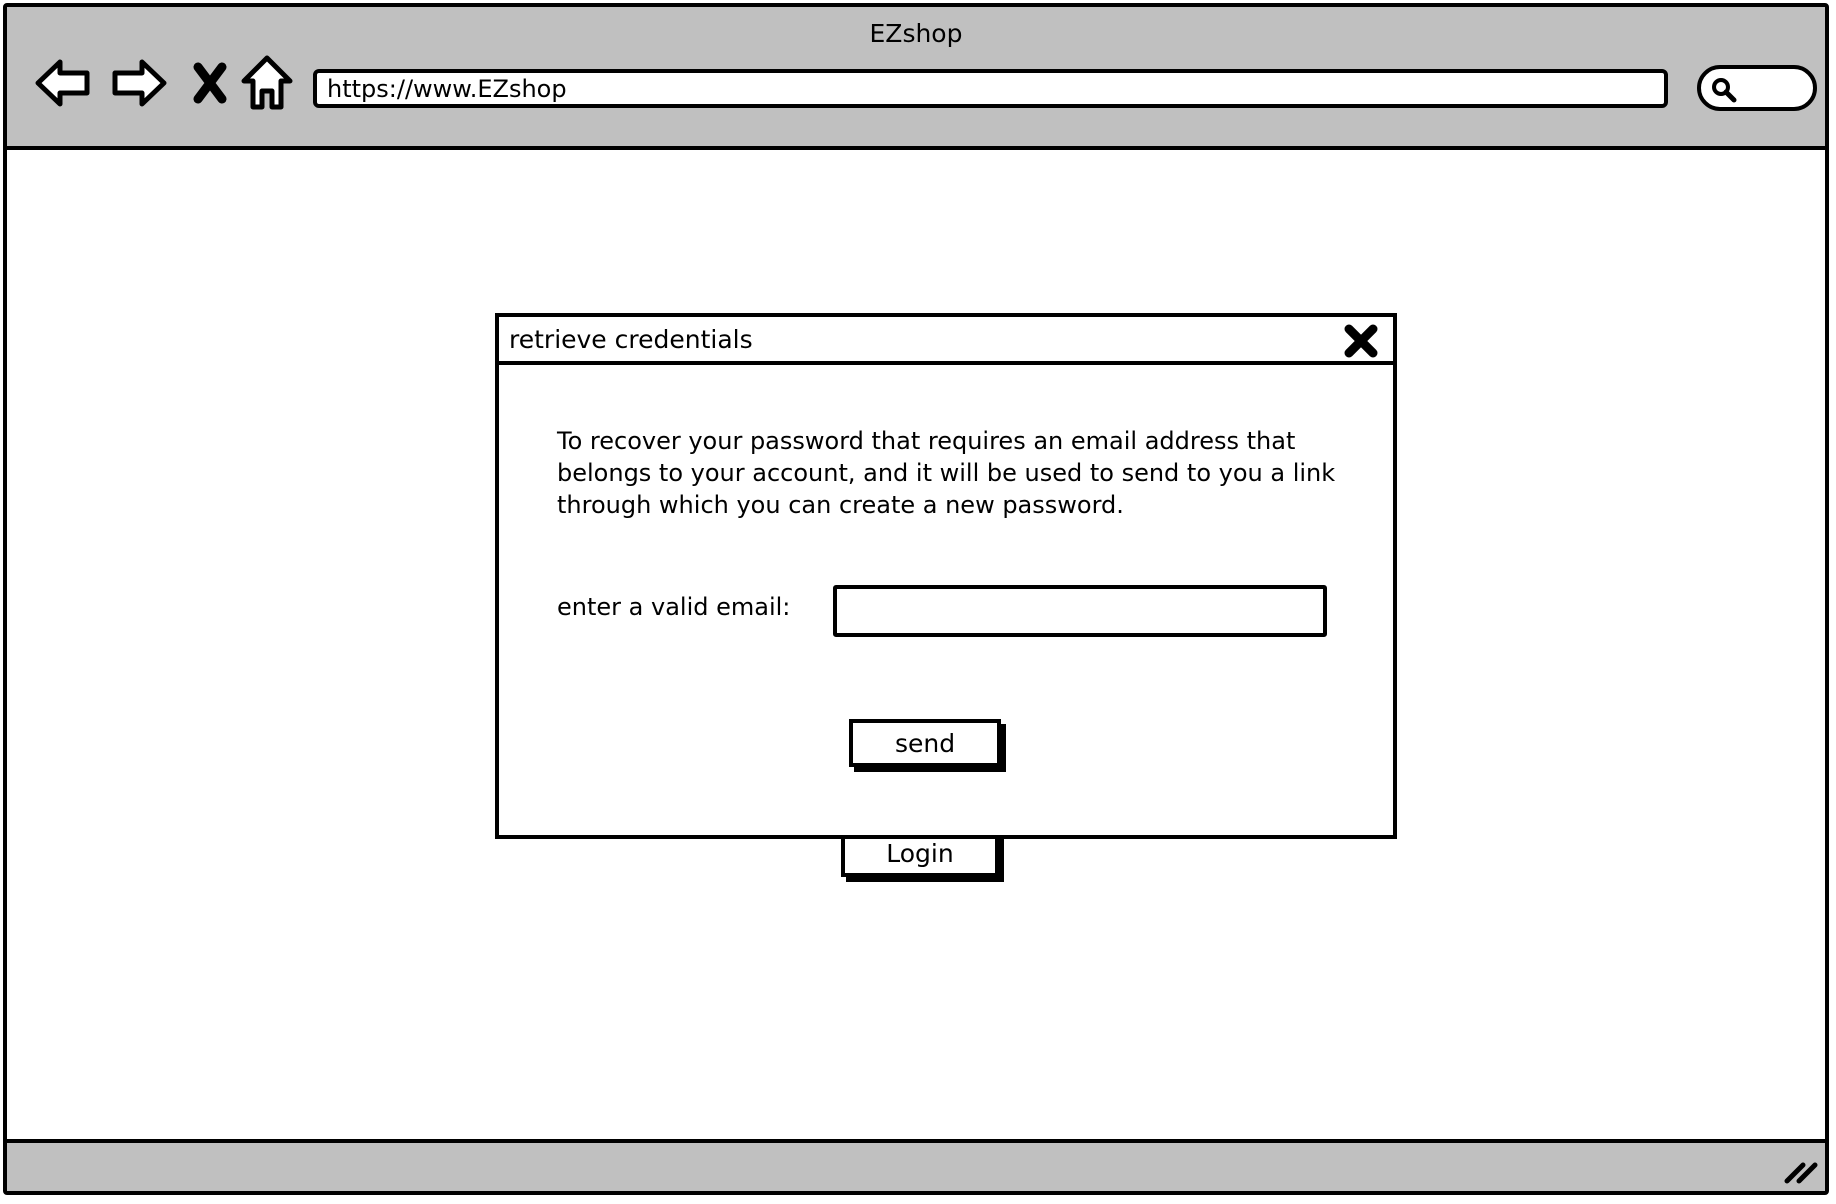 The height and width of the screenshot is (1204, 1836). I want to click on back-arrow-icon, so click(63, 83).